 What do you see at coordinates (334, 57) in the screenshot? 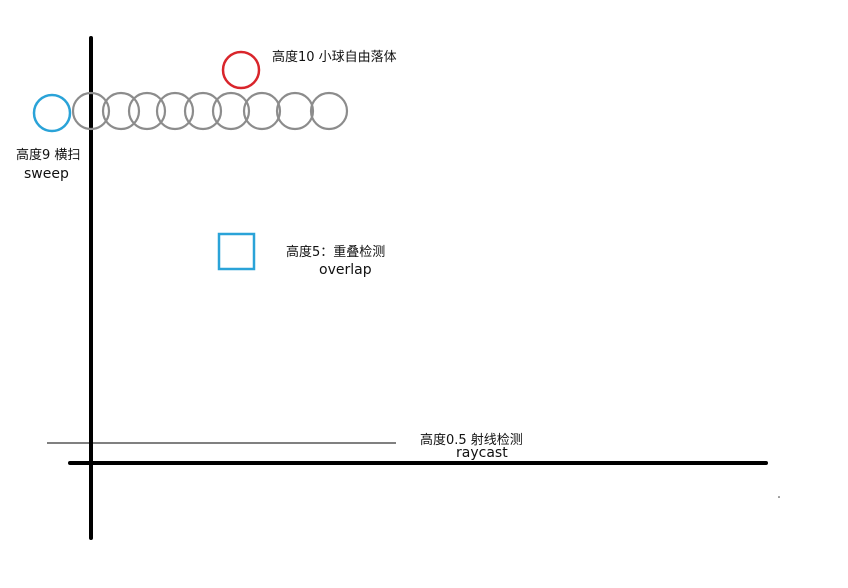
I see `free-fall-label: 高度10 小球自由落体` at bounding box center [334, 57].